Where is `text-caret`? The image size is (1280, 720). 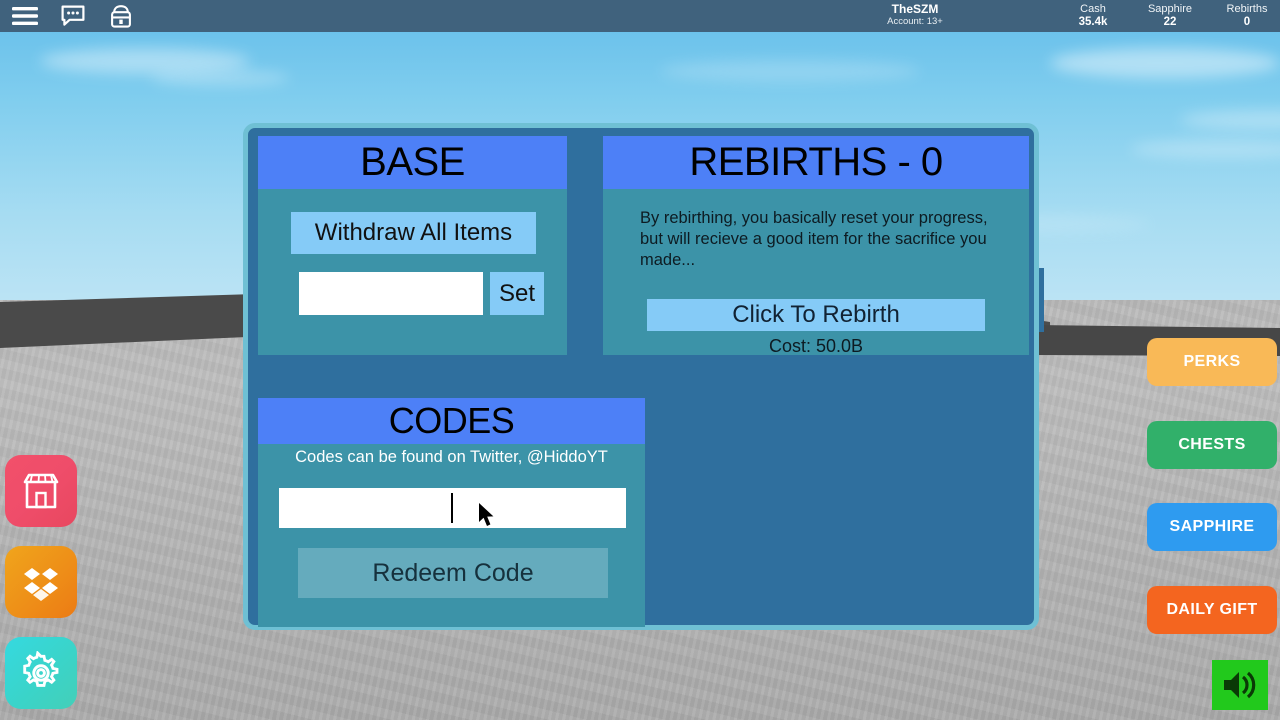
text-caret is located at coordinates (452, 508).